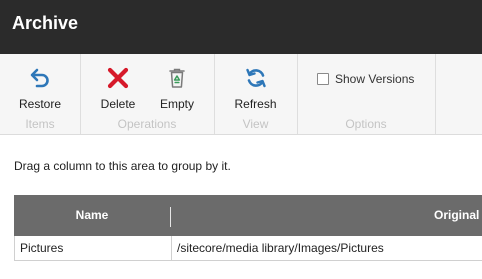  Describe the element at coordinates (171, 248) in the screenshot. I see `cell-divider` at that location.